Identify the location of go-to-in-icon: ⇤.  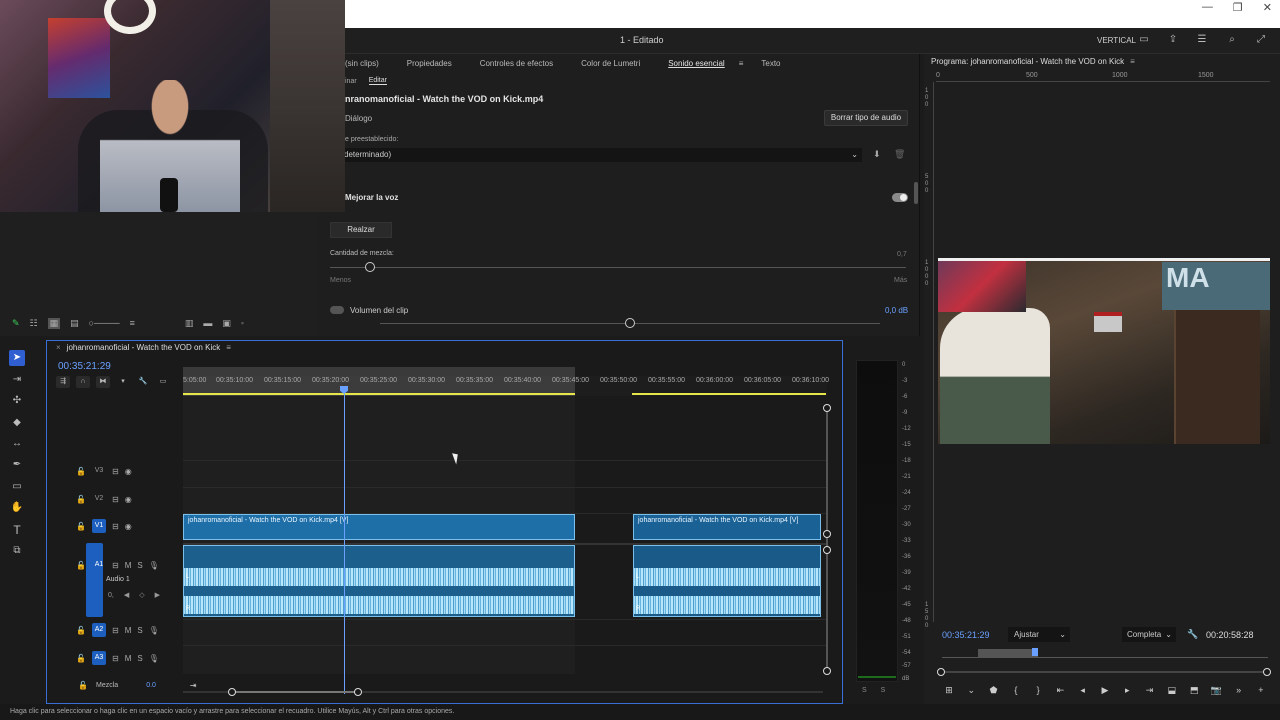
(1060, 690).